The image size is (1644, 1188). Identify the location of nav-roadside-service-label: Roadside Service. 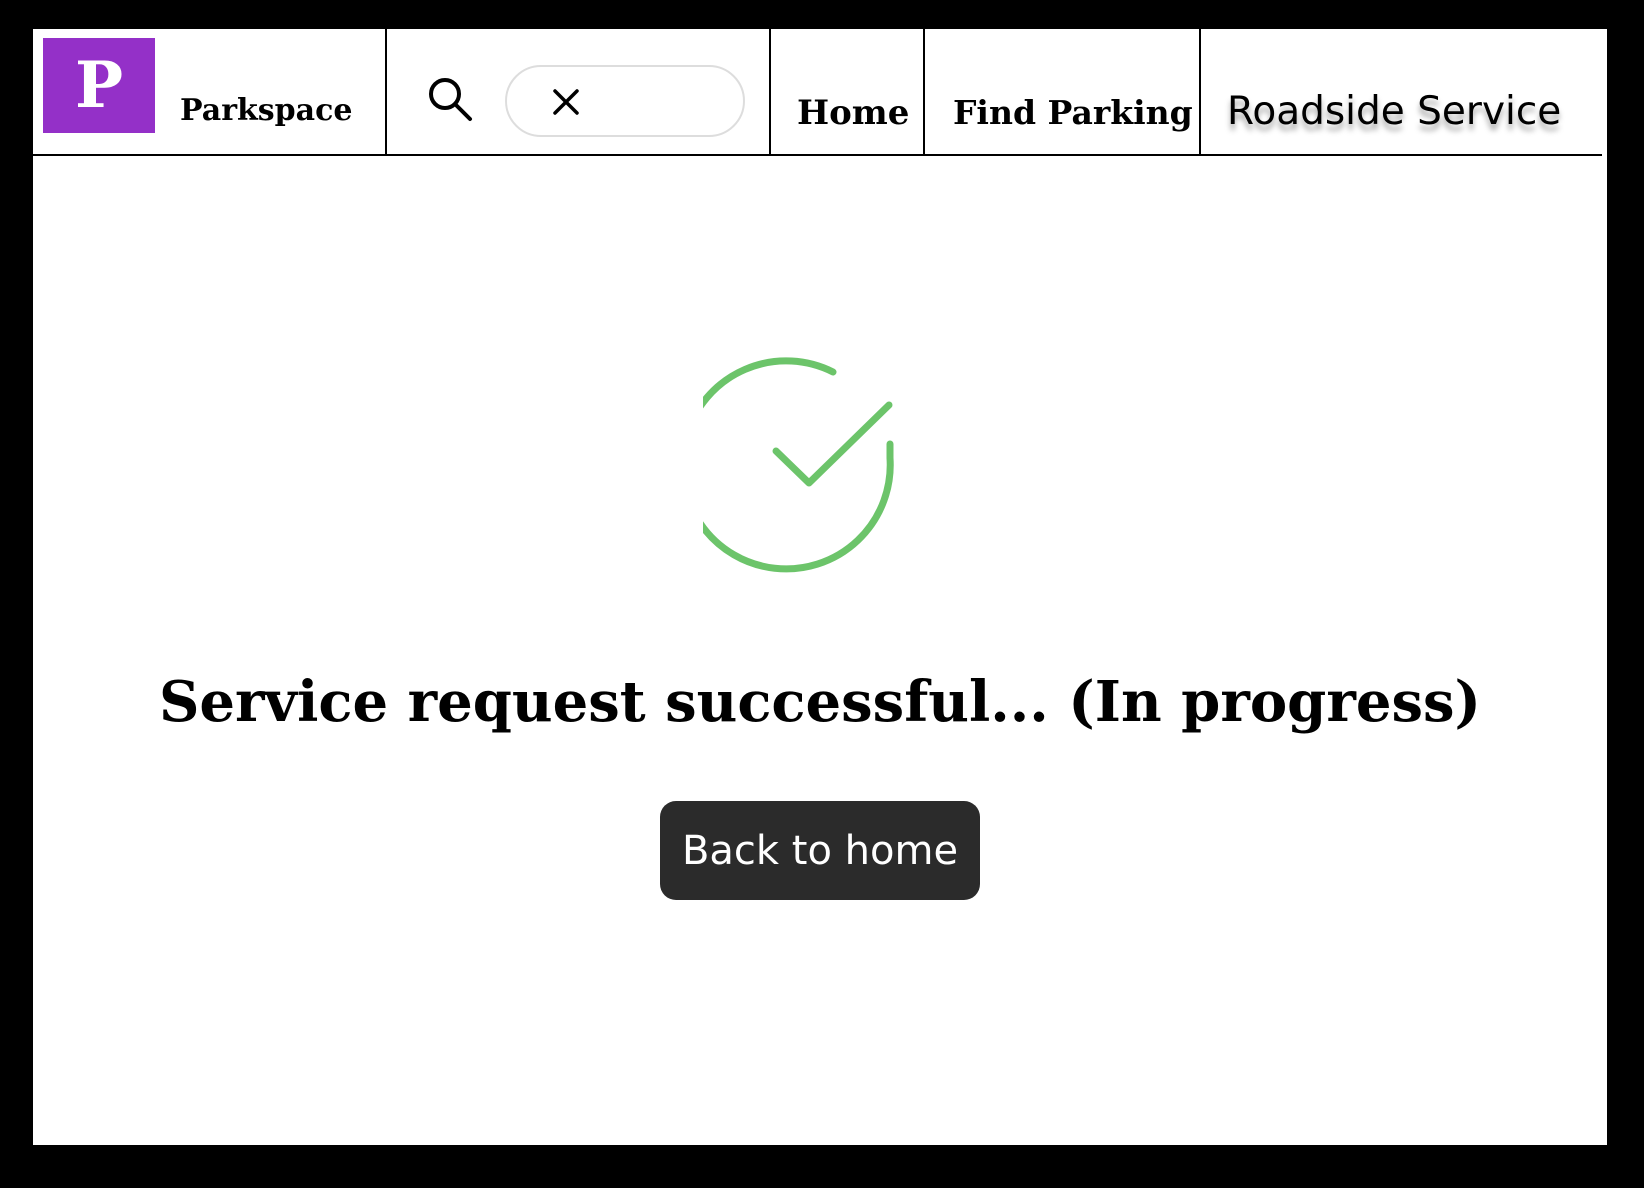
(1394, 111).